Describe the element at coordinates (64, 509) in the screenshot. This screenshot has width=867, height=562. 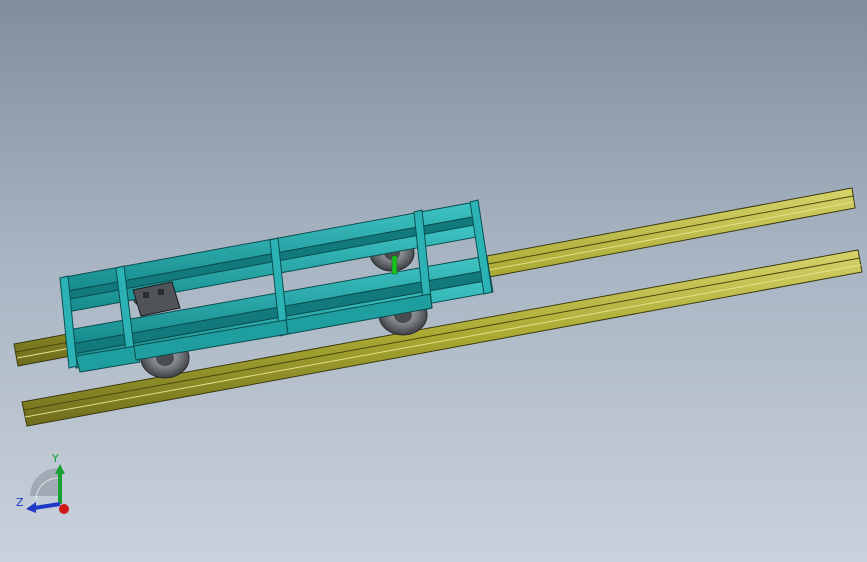
I see `x-axis-arrow` at that location.